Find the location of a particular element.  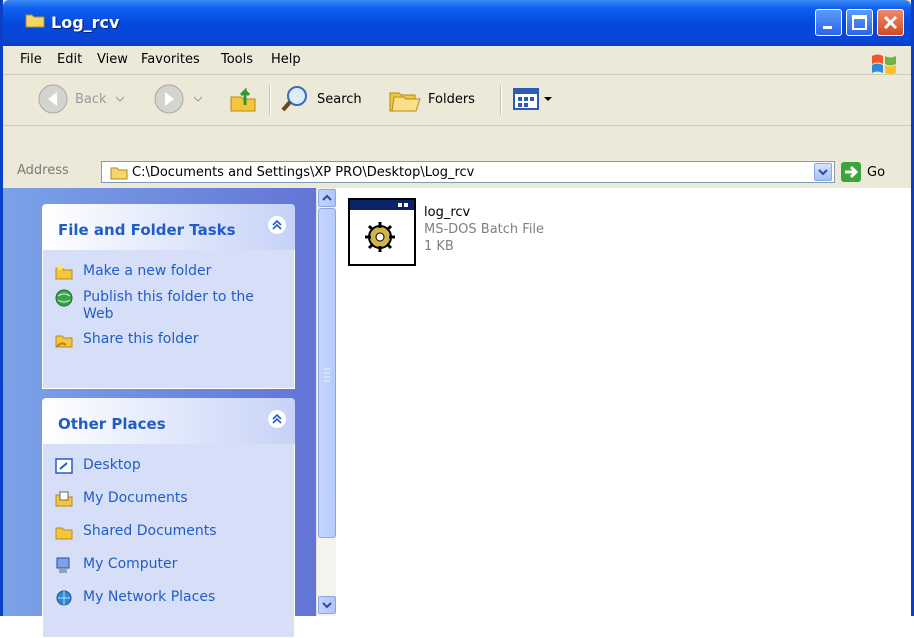

go-label: Go is located at coordinates (876, 172).